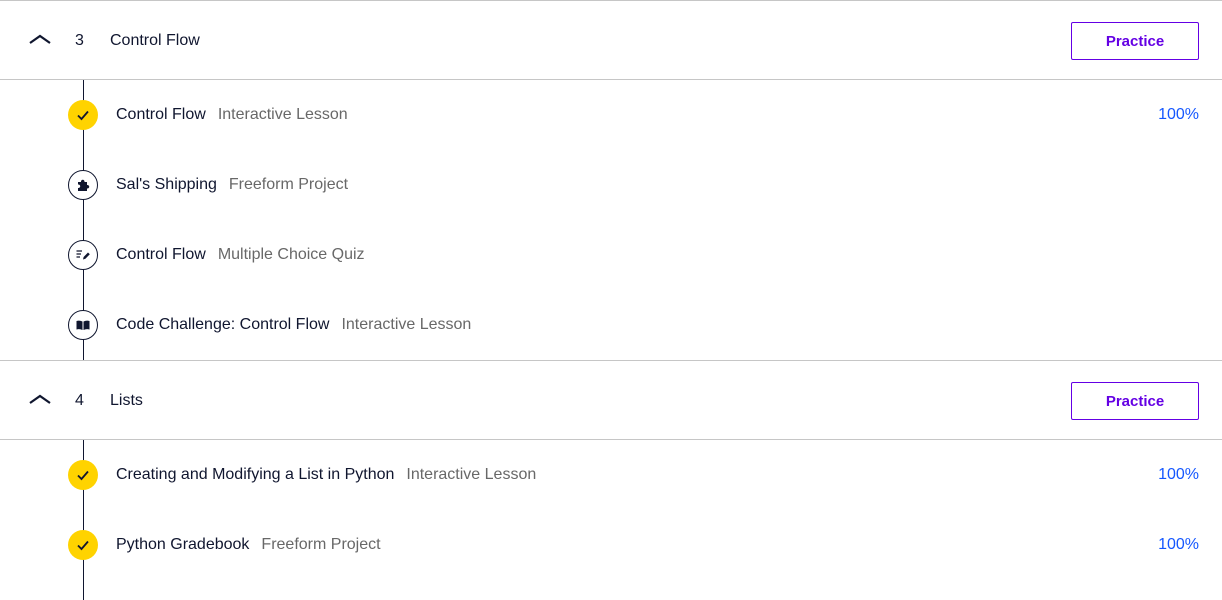  What do you see at coordinates (248, 545) in the screenshot?
I see `item-title: Python Gradebook Freeform Project` at bounding box center [248, 545].